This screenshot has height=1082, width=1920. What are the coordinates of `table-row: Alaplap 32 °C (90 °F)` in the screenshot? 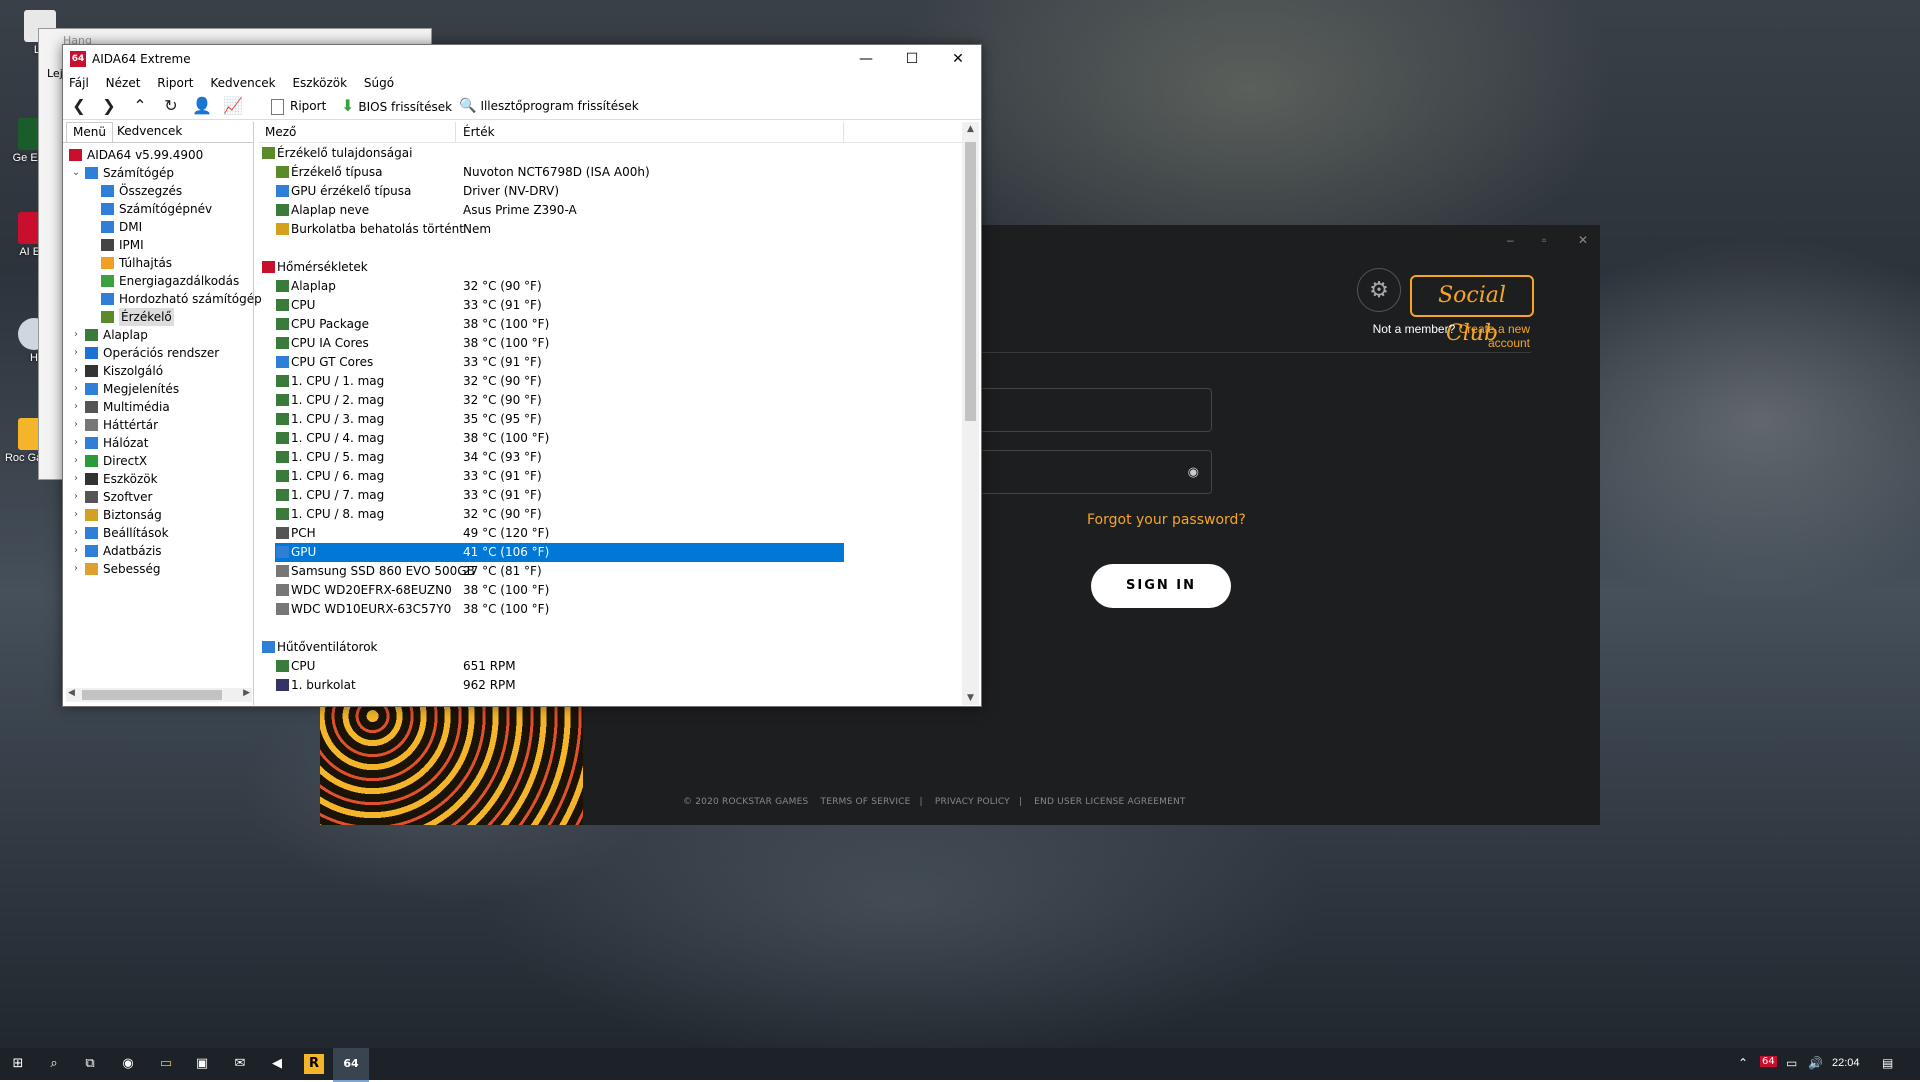 It's located at (608, 286).